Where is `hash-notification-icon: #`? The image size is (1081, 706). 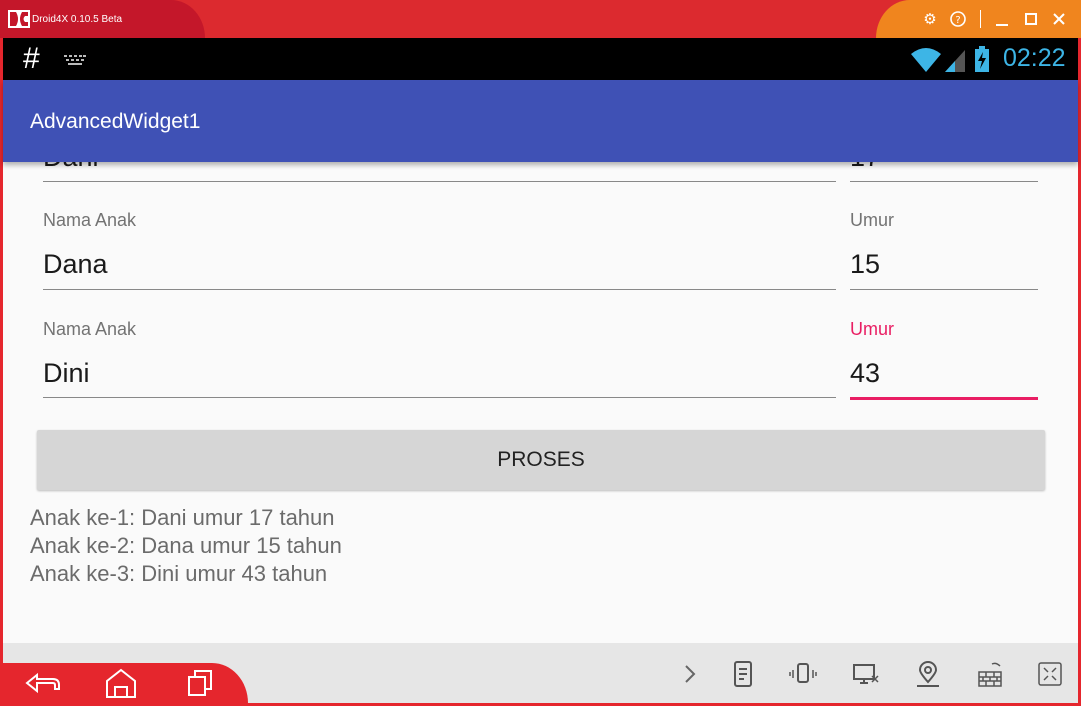 hash-notification-icon: # is located at coordinates (31, 58).